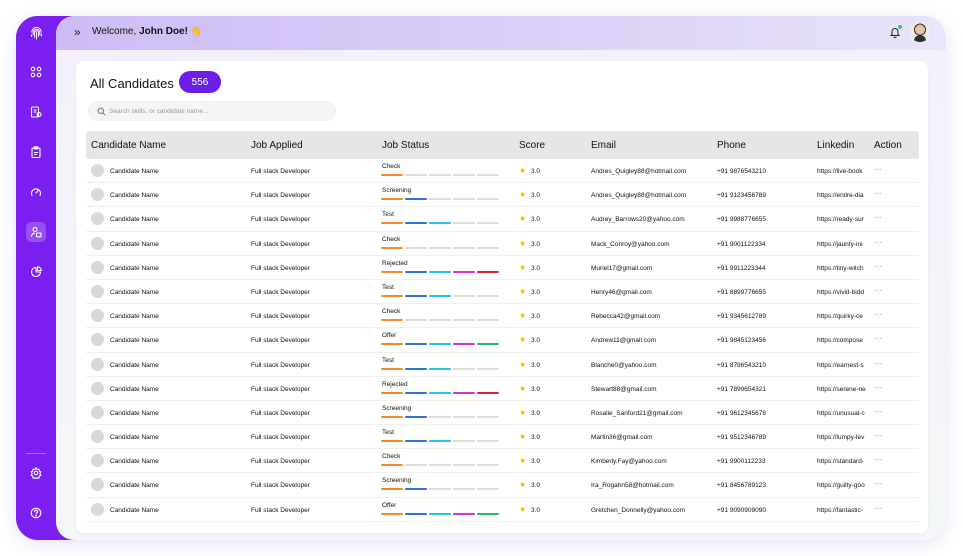  I want to click on candidates-icon, so click(36, 232).